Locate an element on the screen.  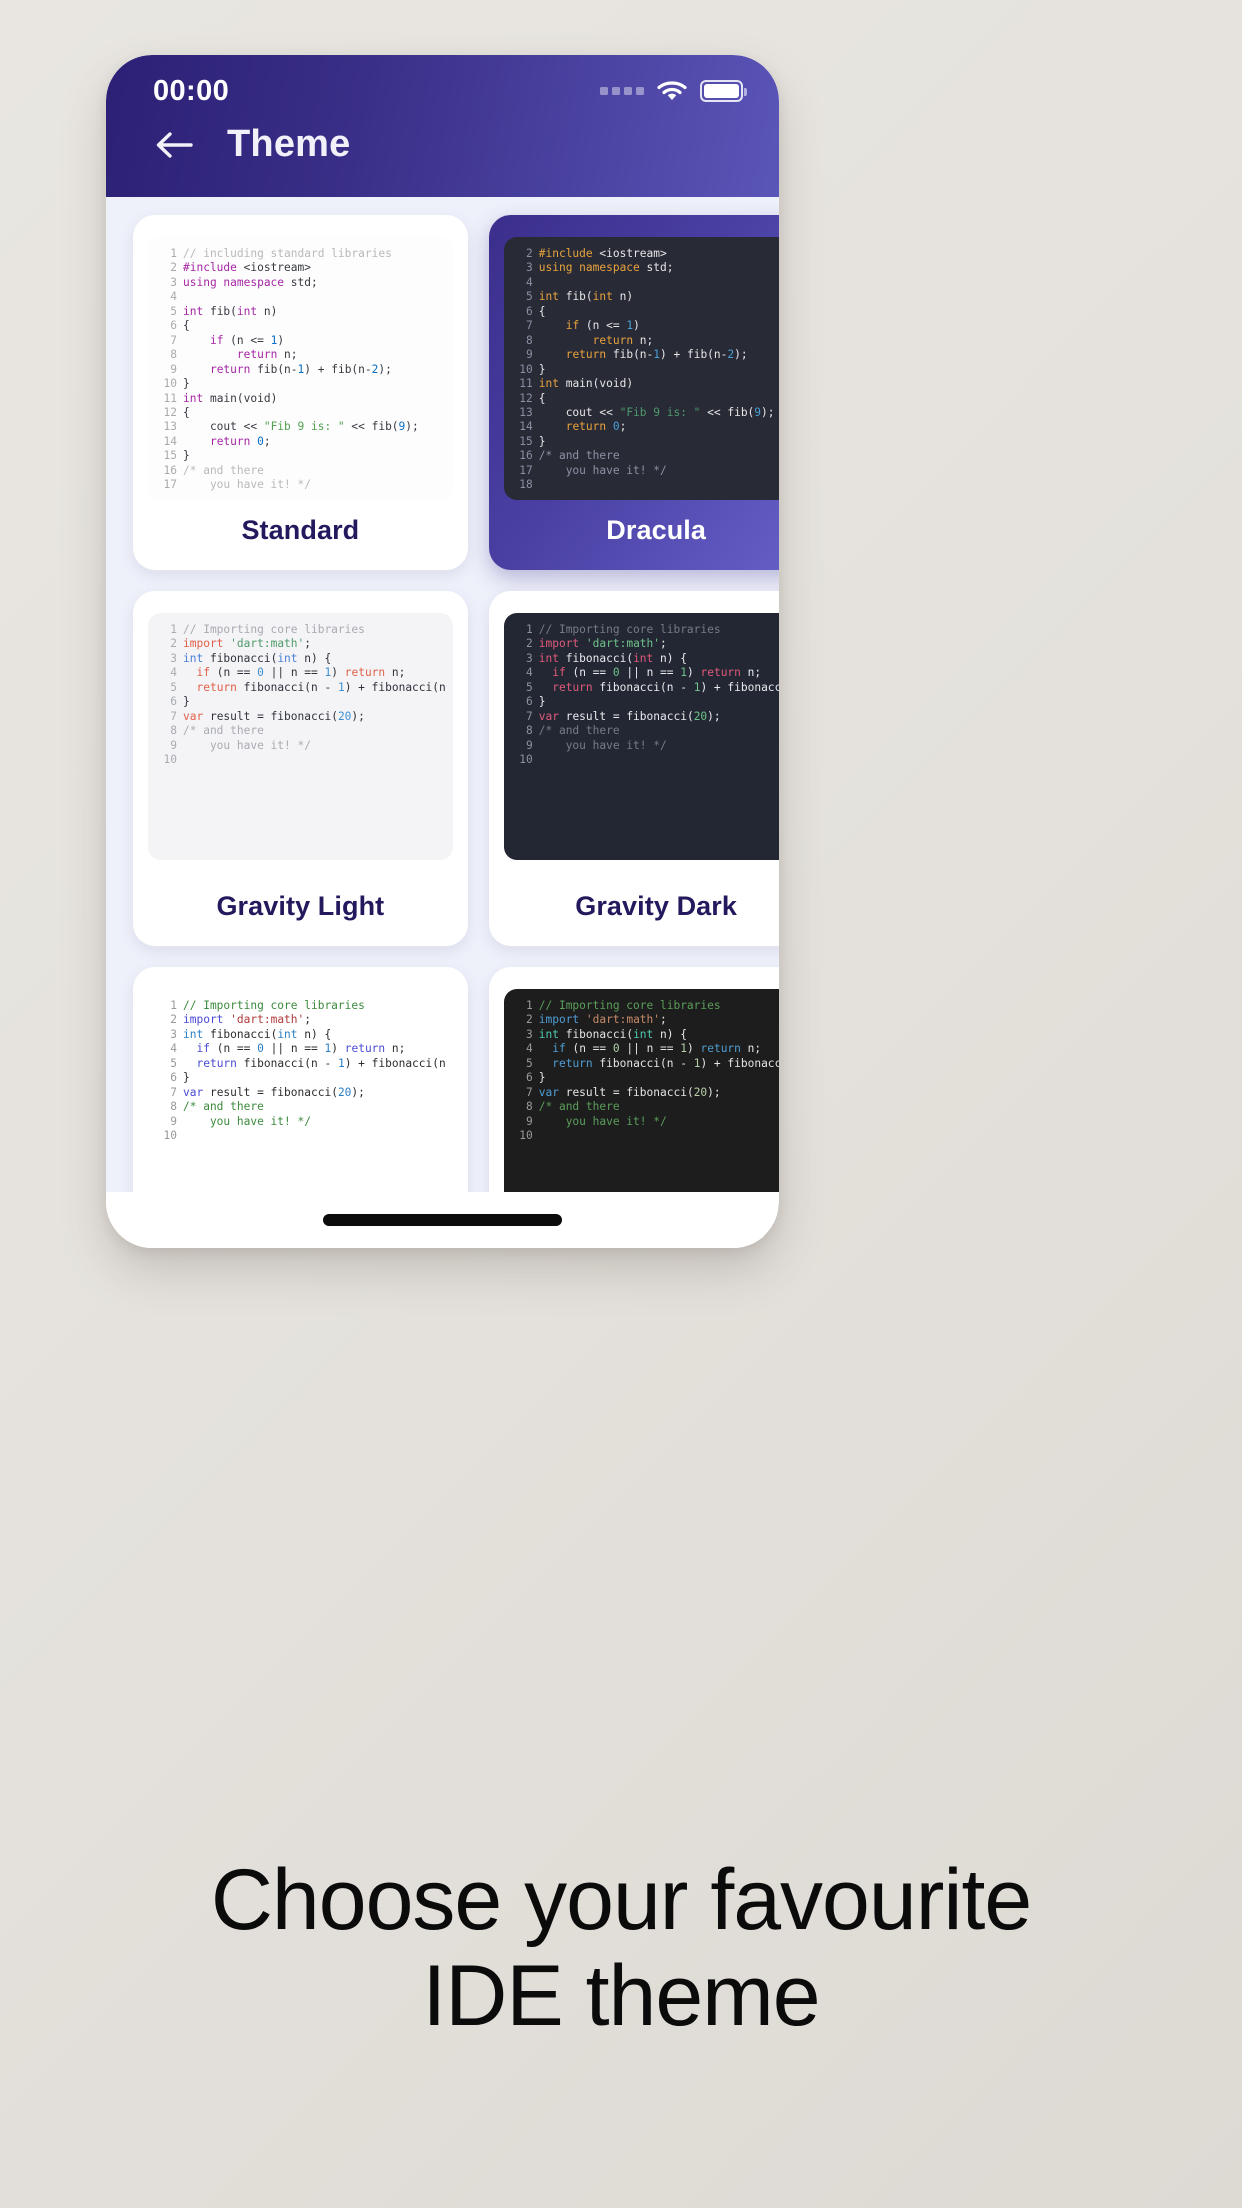
code-token: fibonacci(n - is located at coordinates (643, 687).